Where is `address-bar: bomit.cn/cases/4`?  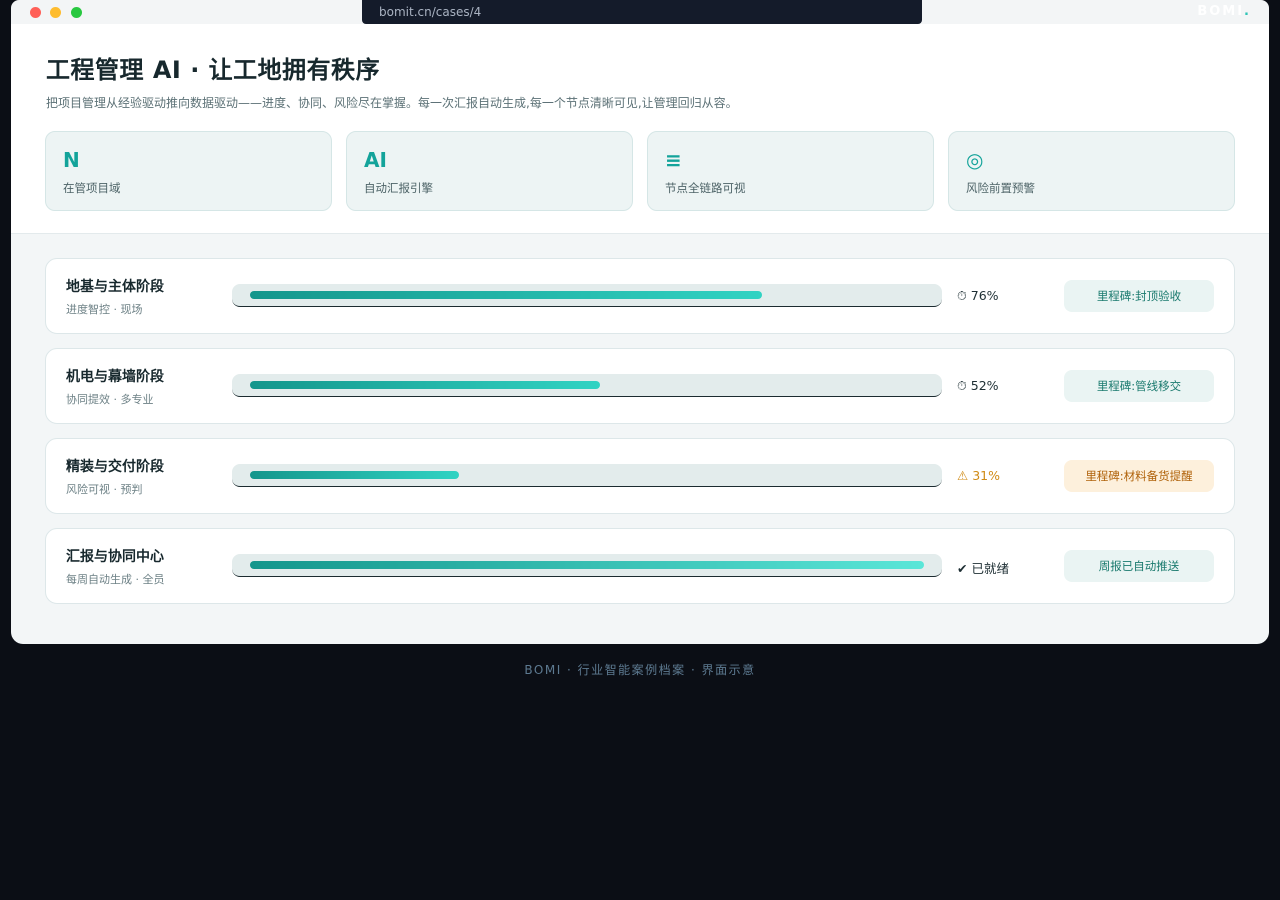
address-bar: bomit.cn/cases/4 is located at coordinates (642, 12).